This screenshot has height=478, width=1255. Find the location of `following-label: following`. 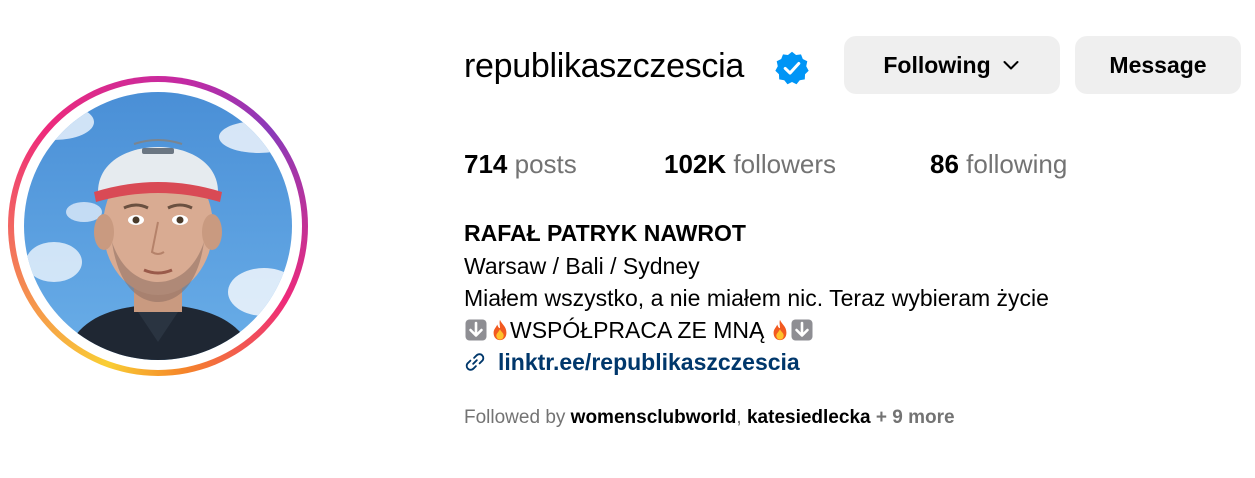

following-label: following is located at coordinates (1017, 164).